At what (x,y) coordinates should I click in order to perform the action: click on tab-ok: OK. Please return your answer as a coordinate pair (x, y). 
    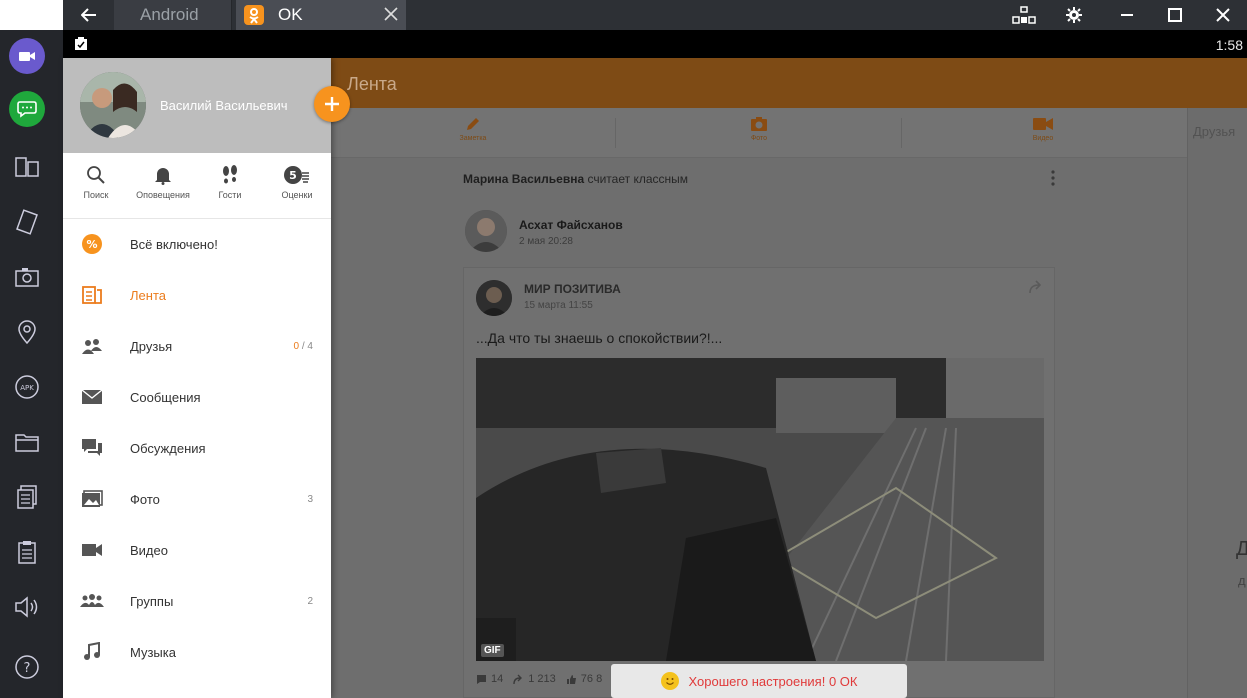
    Looking at the image, I should click on (321, 15).